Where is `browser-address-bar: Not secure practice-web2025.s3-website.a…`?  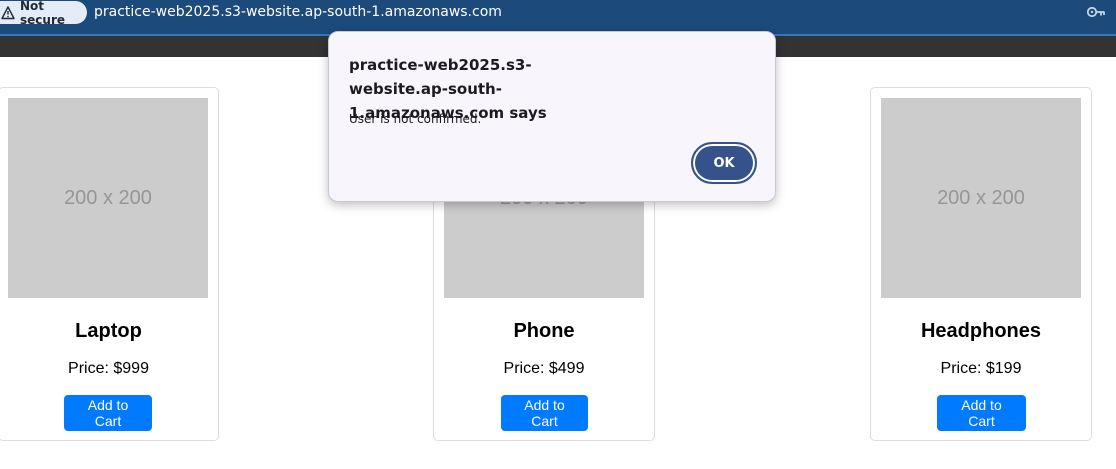
browser-address-bar: Not secure practice-web2025.s3-website.a… is located at coordinates (558, 17).